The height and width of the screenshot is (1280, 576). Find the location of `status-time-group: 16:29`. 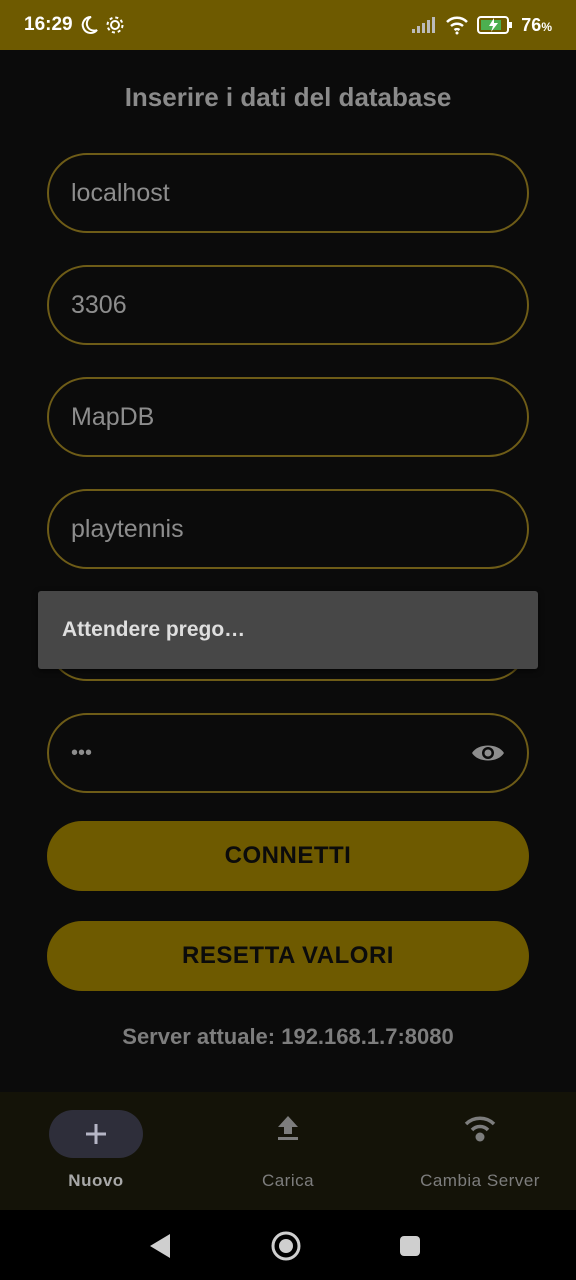

status-time-group: 16:29 is located at coordinates (74, 25).